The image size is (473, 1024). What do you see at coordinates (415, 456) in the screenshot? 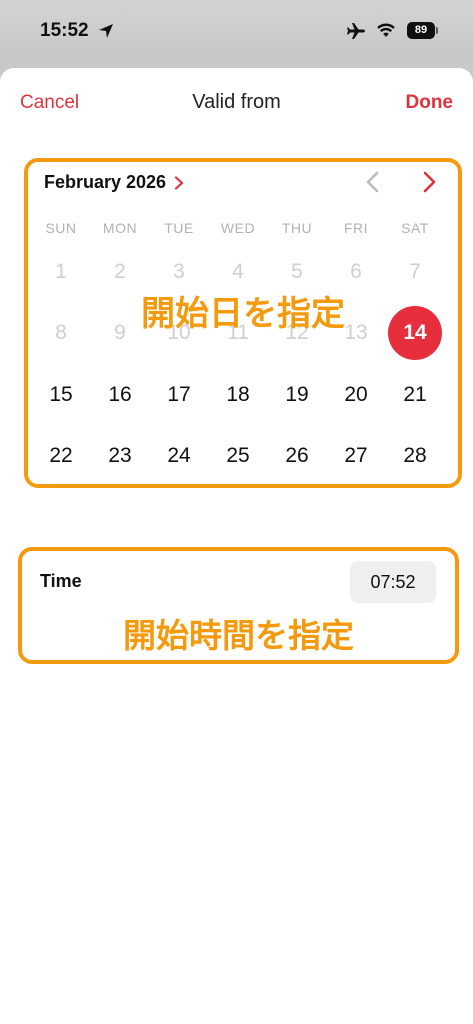
I see `day-cell: 28` at bounding box center [415, 456].